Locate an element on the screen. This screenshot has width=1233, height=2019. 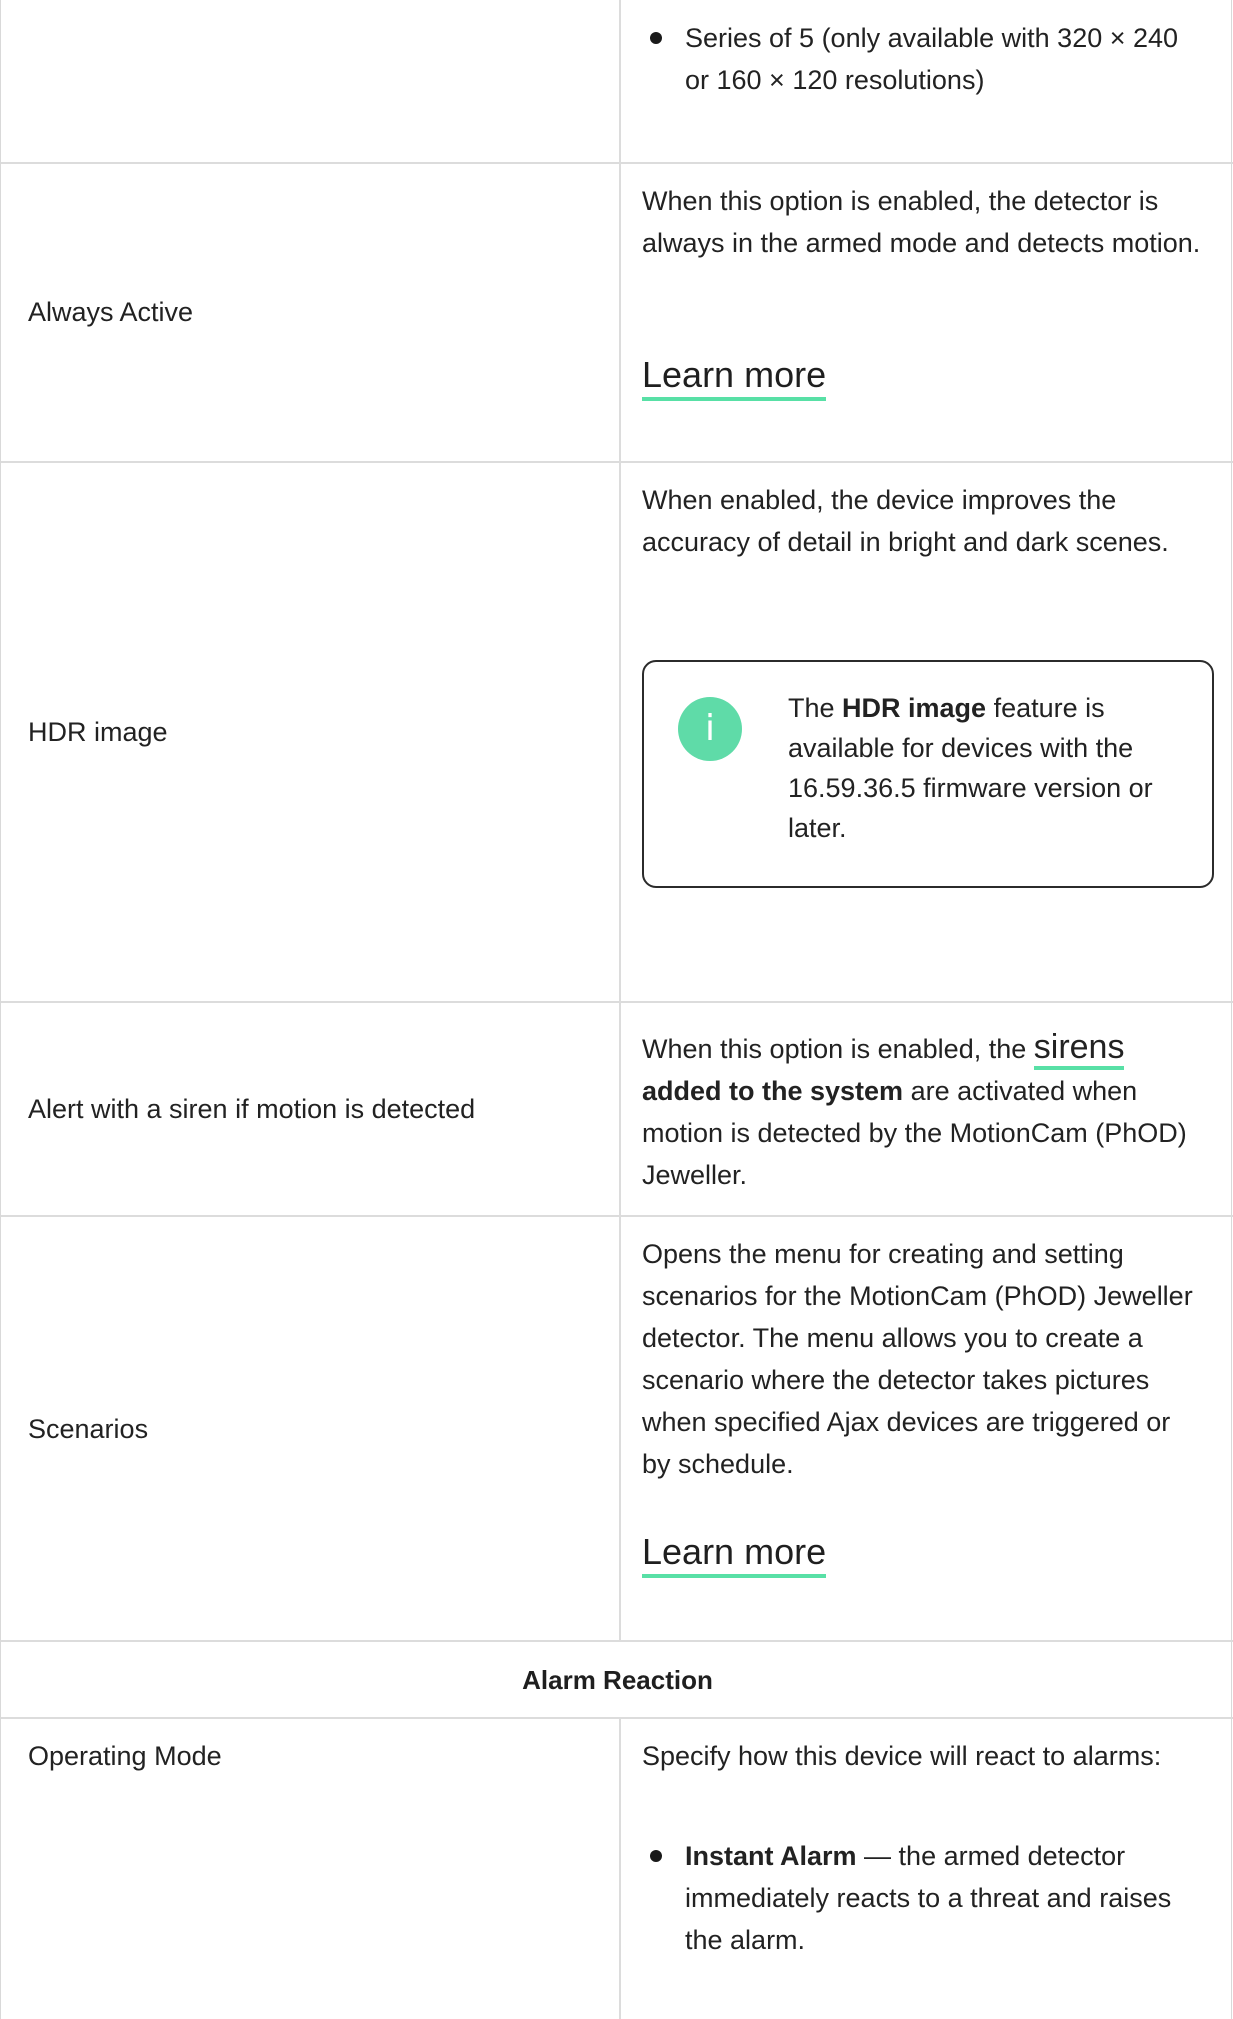
note-prefix: The is located at coordinates (815, 708).